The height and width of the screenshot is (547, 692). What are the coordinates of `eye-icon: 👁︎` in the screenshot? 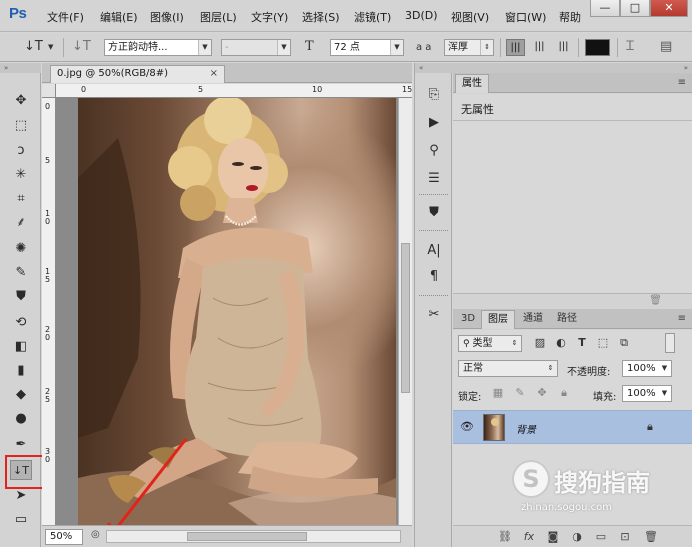 It's located at (467, 426).